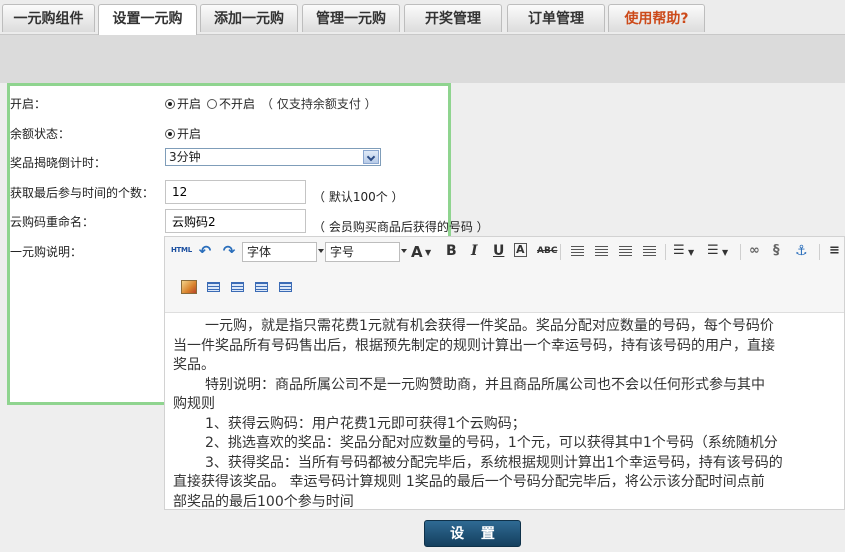 The image size is (845, 552). What do you see at coordinates (213, 287) in the screenshot?
I see `image-float-left-icon` at bounding box center [213, 287].